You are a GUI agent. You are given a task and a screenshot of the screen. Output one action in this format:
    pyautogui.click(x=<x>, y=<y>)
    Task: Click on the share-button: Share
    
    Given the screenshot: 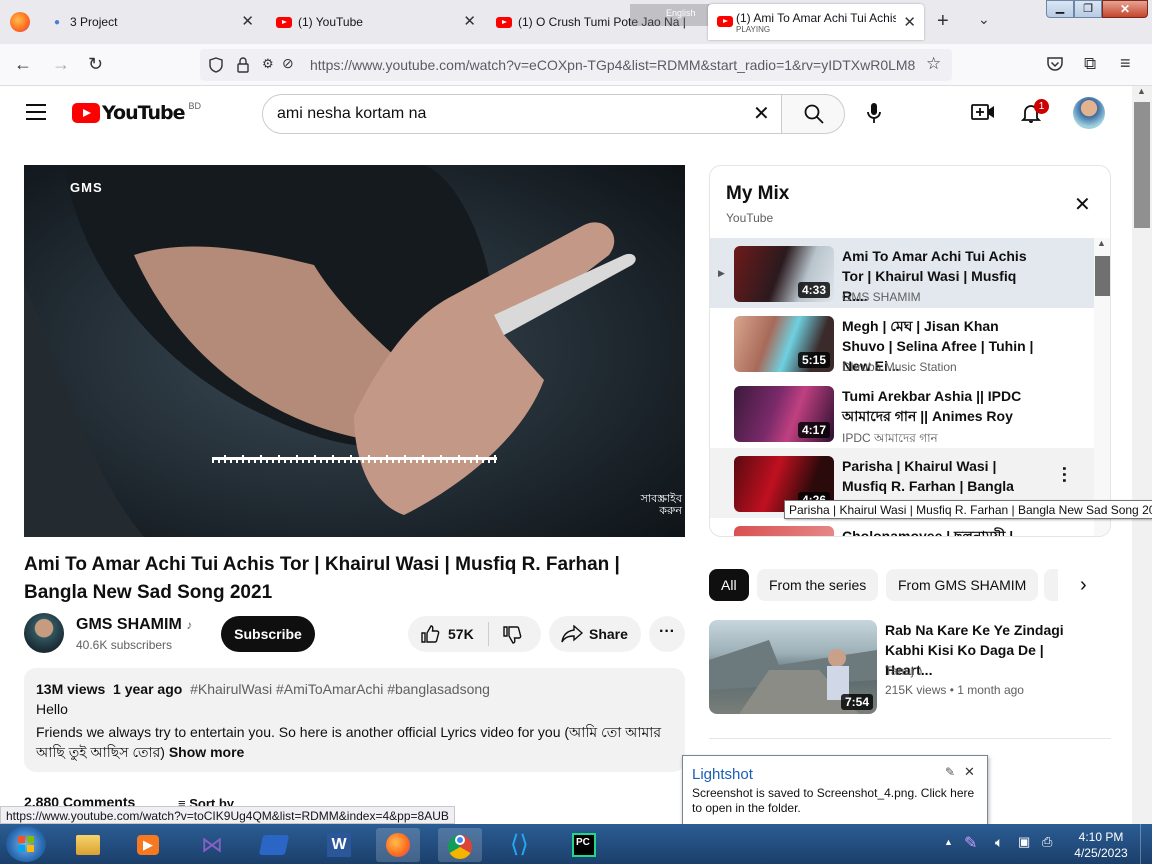 What is the action you would take?
    pyautogui.click(x=595, y=634)
    